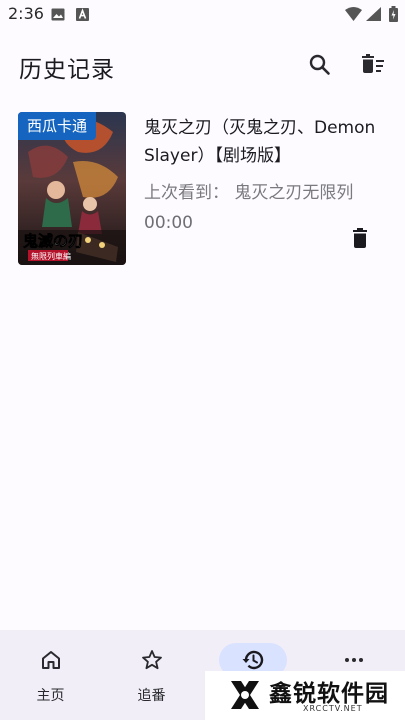  Describe the element at coordinates (393, 14) in the screenshot. I see `battery-icon` at that location.